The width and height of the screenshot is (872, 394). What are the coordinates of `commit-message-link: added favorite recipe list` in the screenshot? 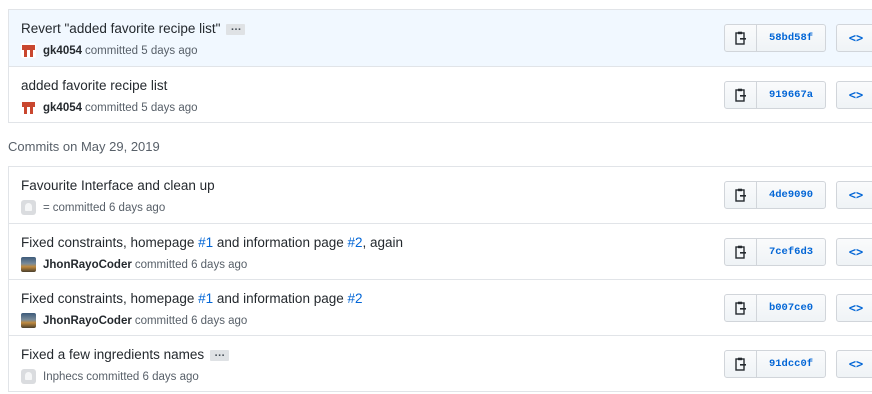 It's located at (94, 85).